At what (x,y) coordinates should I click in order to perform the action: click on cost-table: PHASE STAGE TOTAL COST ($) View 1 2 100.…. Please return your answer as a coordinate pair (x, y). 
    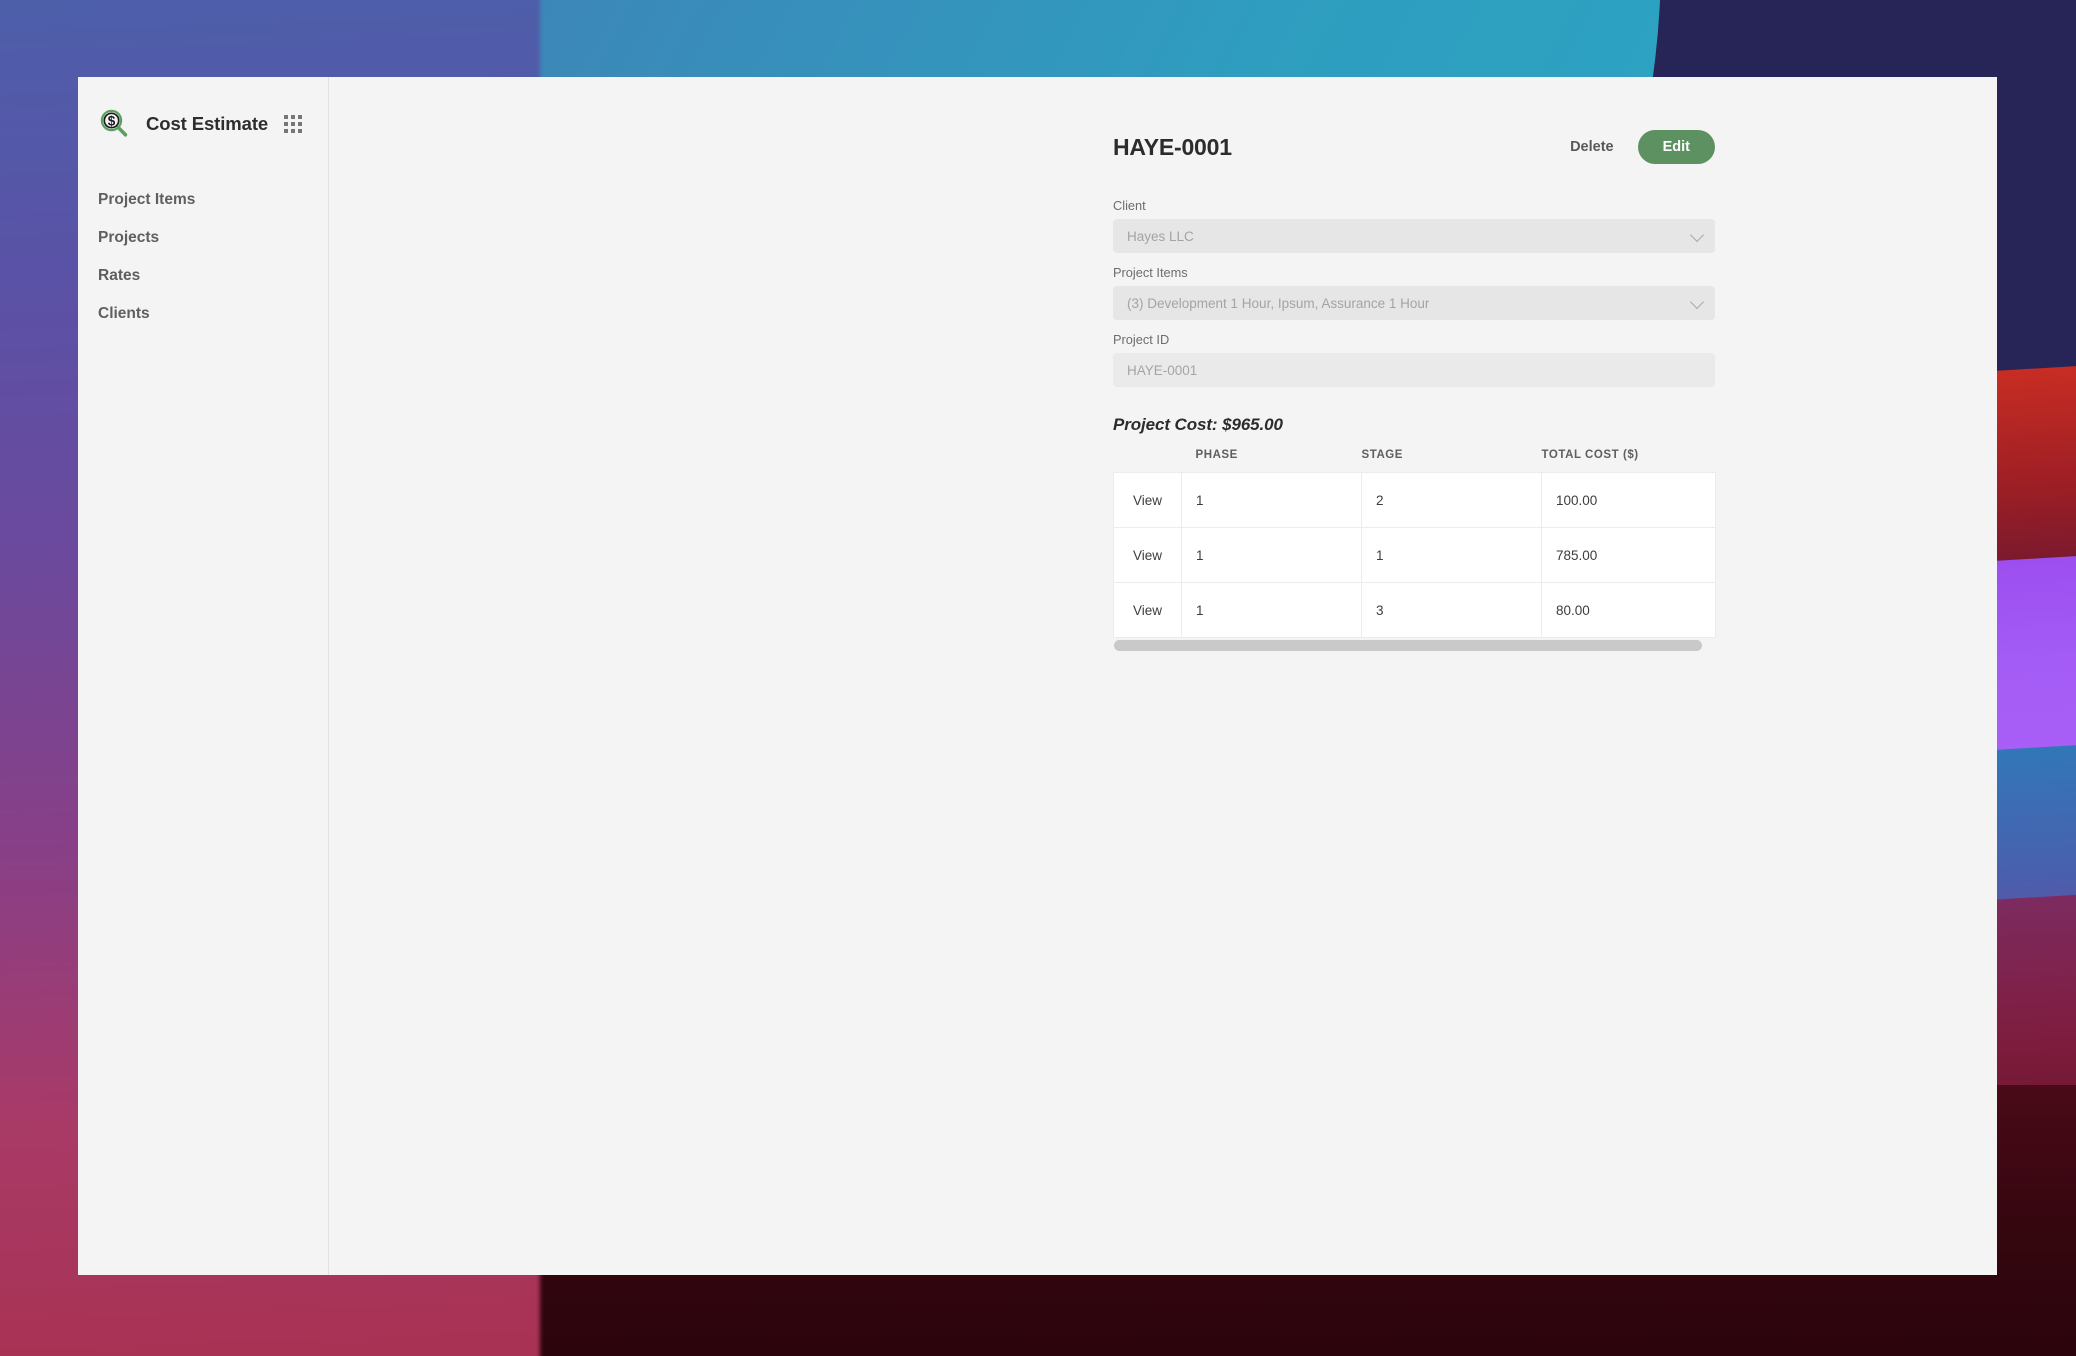
    Looking at the image, I should click on (1414, 543).